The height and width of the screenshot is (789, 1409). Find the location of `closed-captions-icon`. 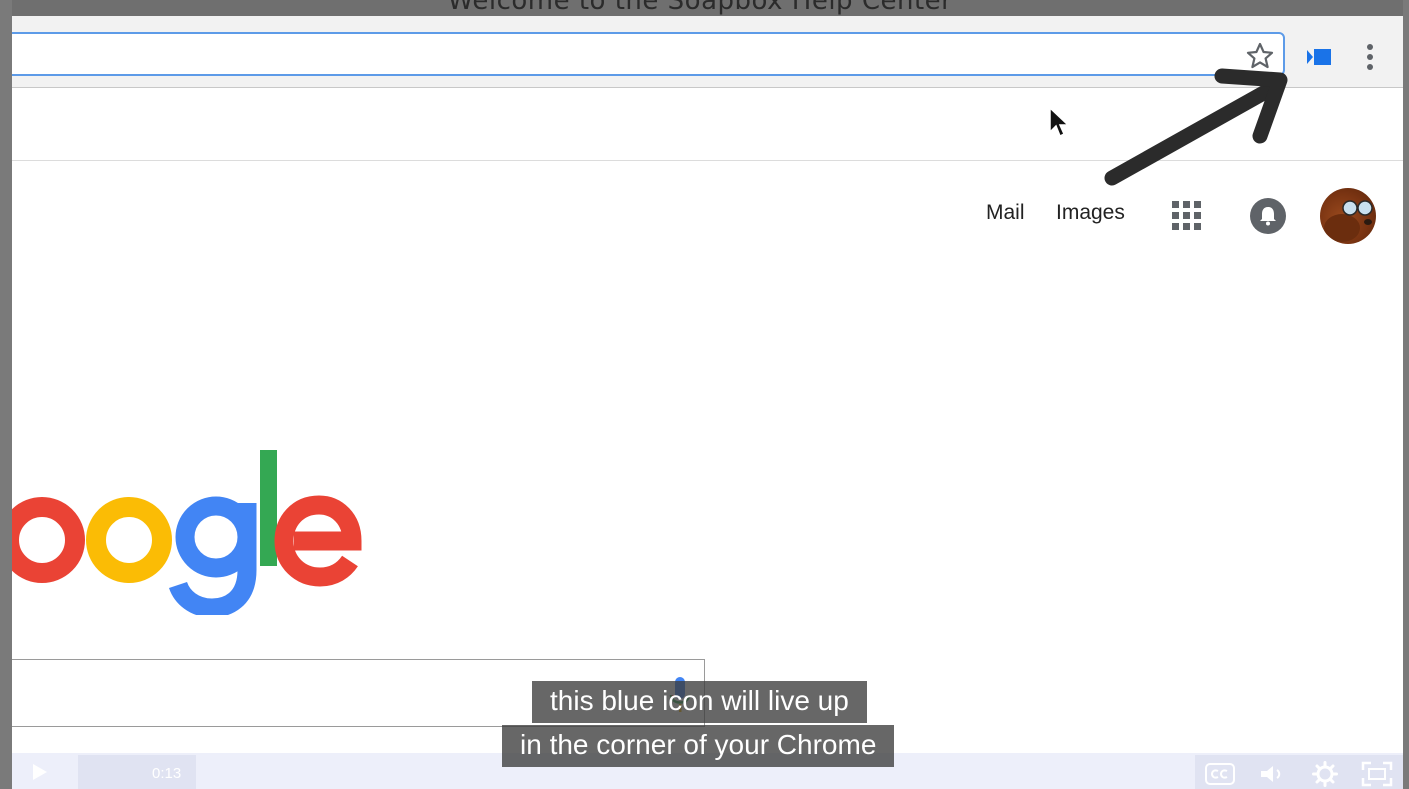

closed-captions-icon is located at coordinates (1220, 774).